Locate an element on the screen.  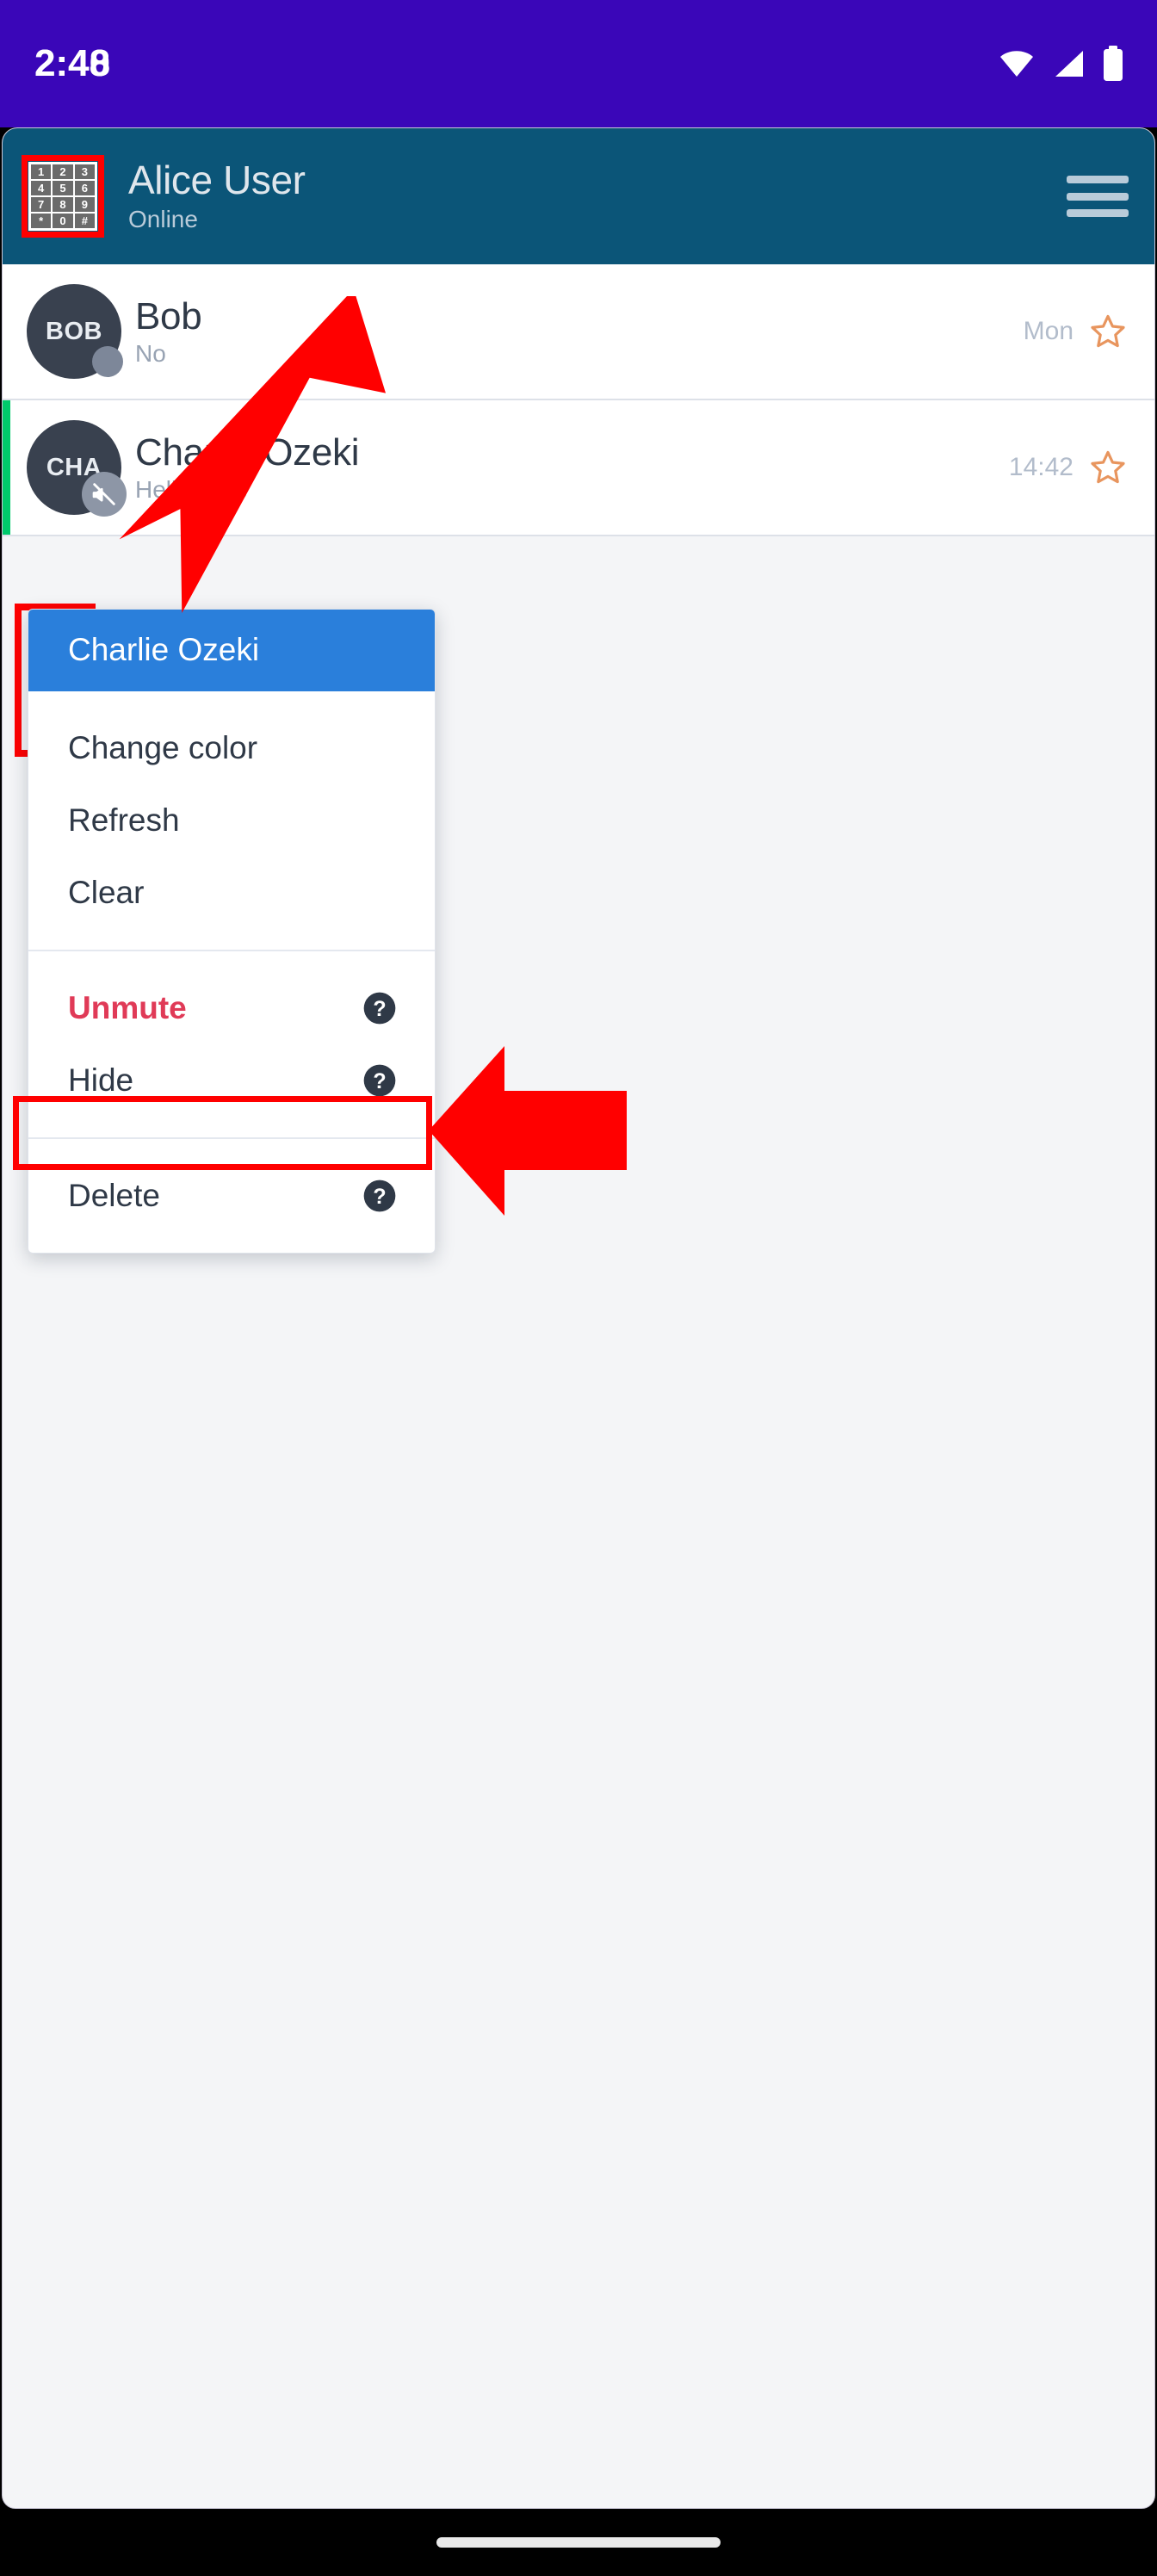
context-menu-group: Change color Refresh Clear is located at coordinates (231, 821).